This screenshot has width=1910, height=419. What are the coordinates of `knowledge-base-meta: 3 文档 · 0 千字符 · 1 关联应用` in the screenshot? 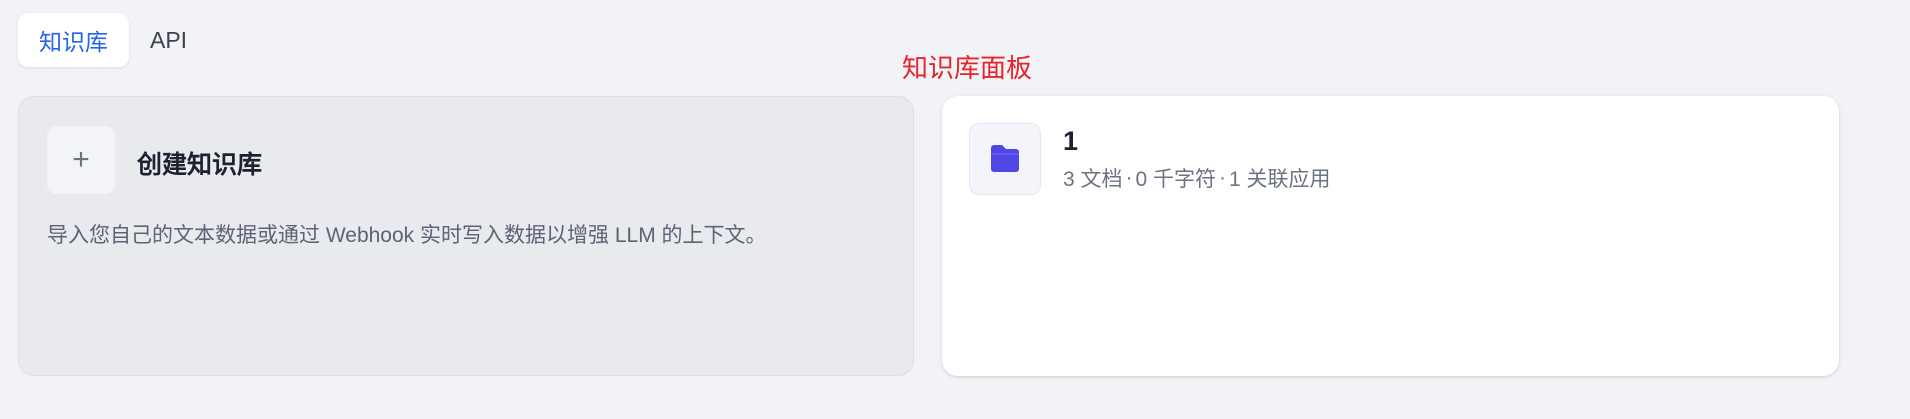 It's located at (1197, 178).